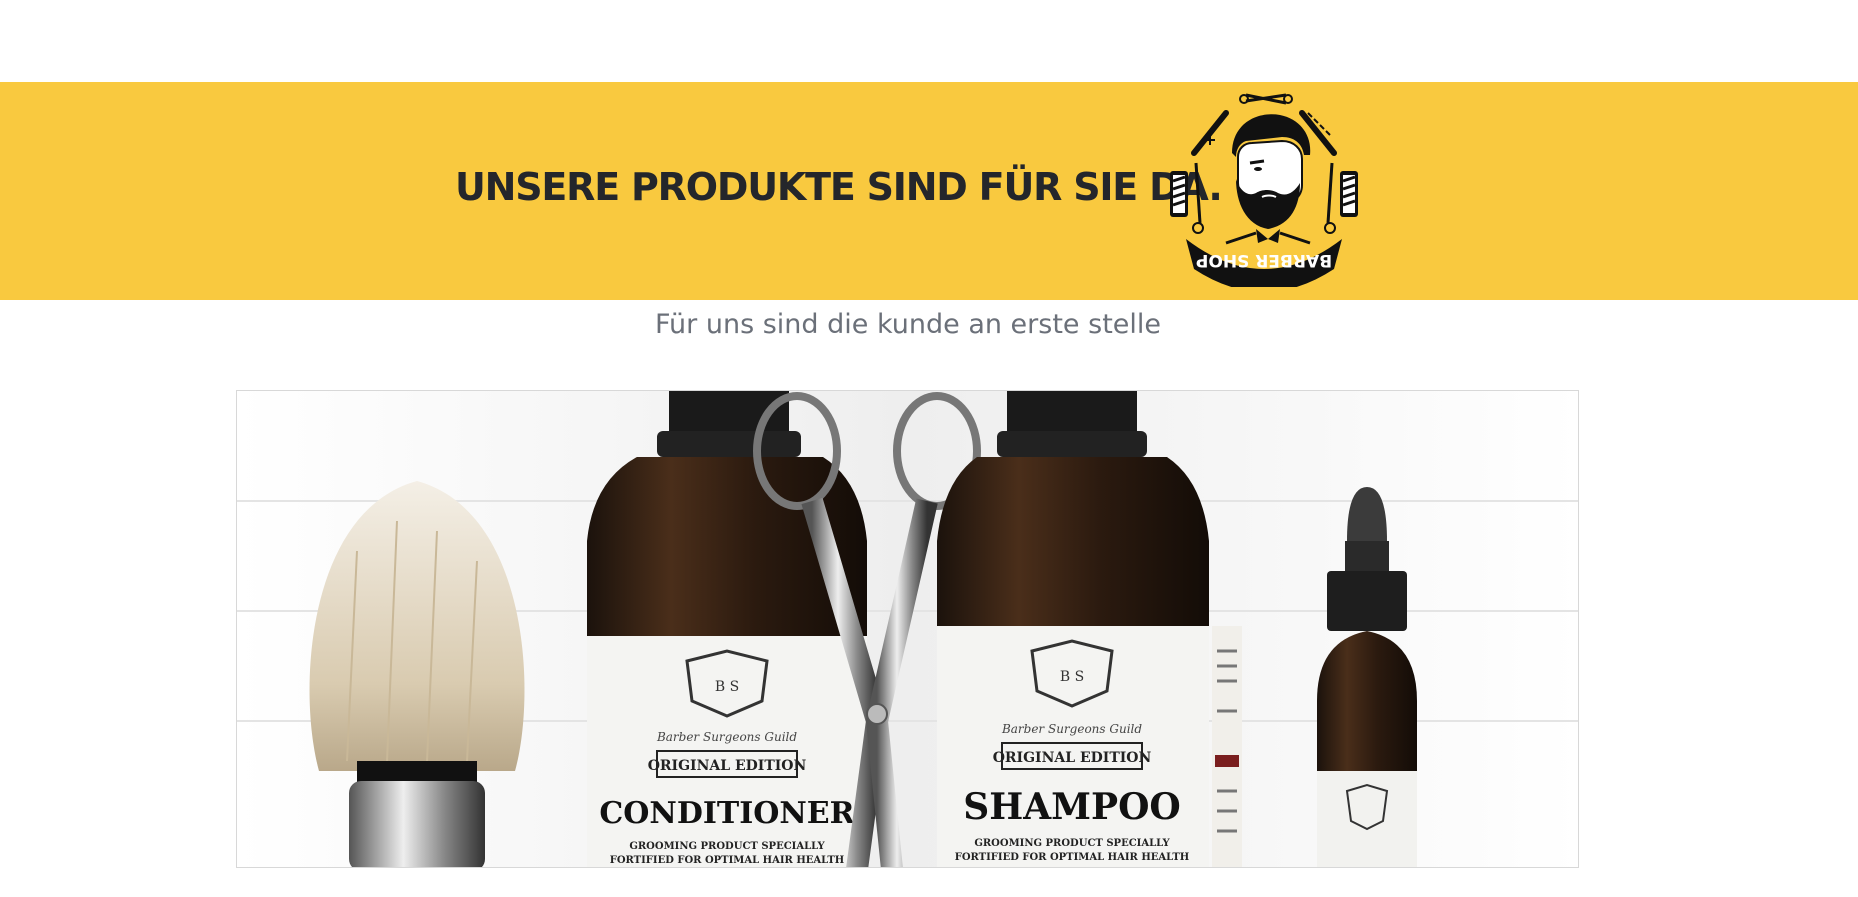 This screenshot has width=1858, height=897. Describe the element at coordinates (727, 813) in the screenshot. I see `conditioner-name: CONDITIONER` at that location.